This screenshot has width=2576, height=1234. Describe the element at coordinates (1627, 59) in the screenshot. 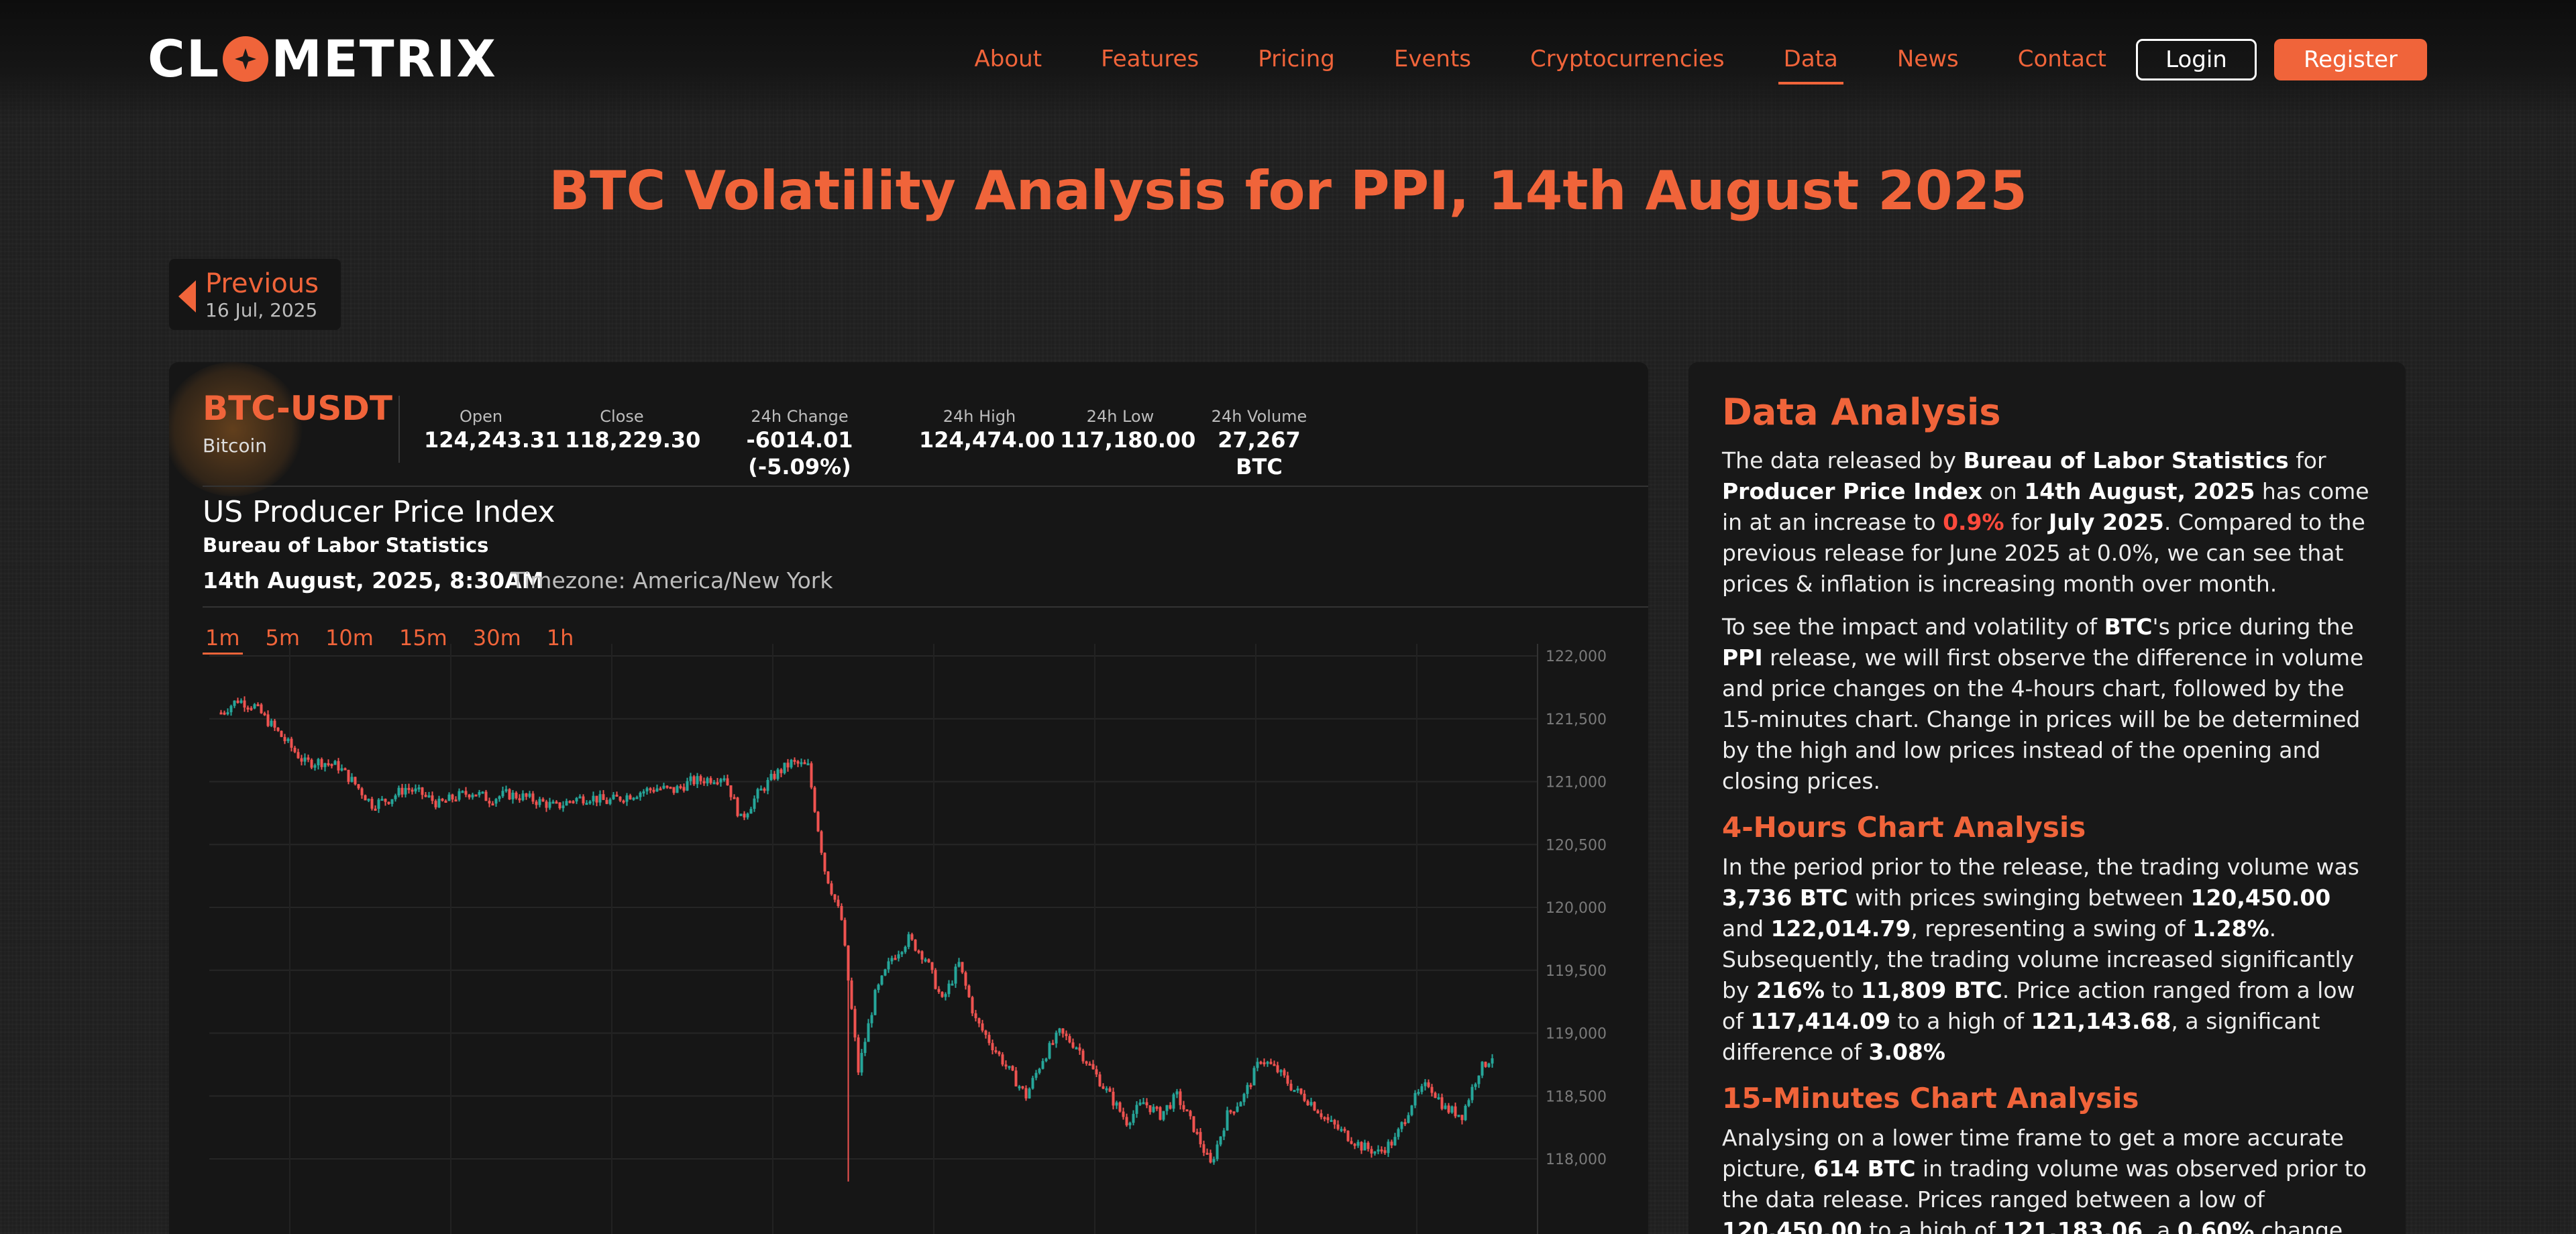

I see `nav-link-cryptocurrencies: Cryptocurrencies` at that location.